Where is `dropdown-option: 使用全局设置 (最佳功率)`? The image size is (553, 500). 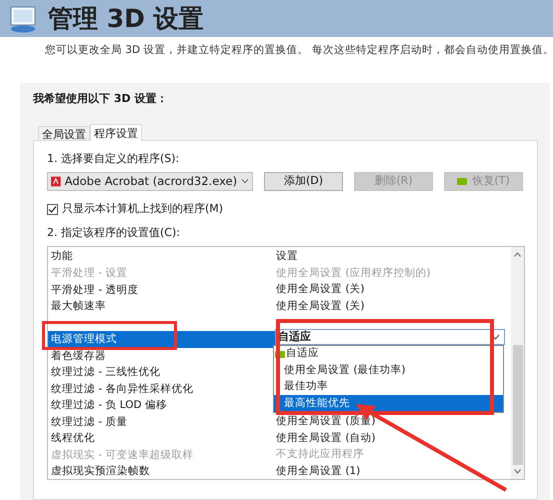
dropdown-option: 使用全局设置 (最佳功率) is located at coordinates (388, 370).